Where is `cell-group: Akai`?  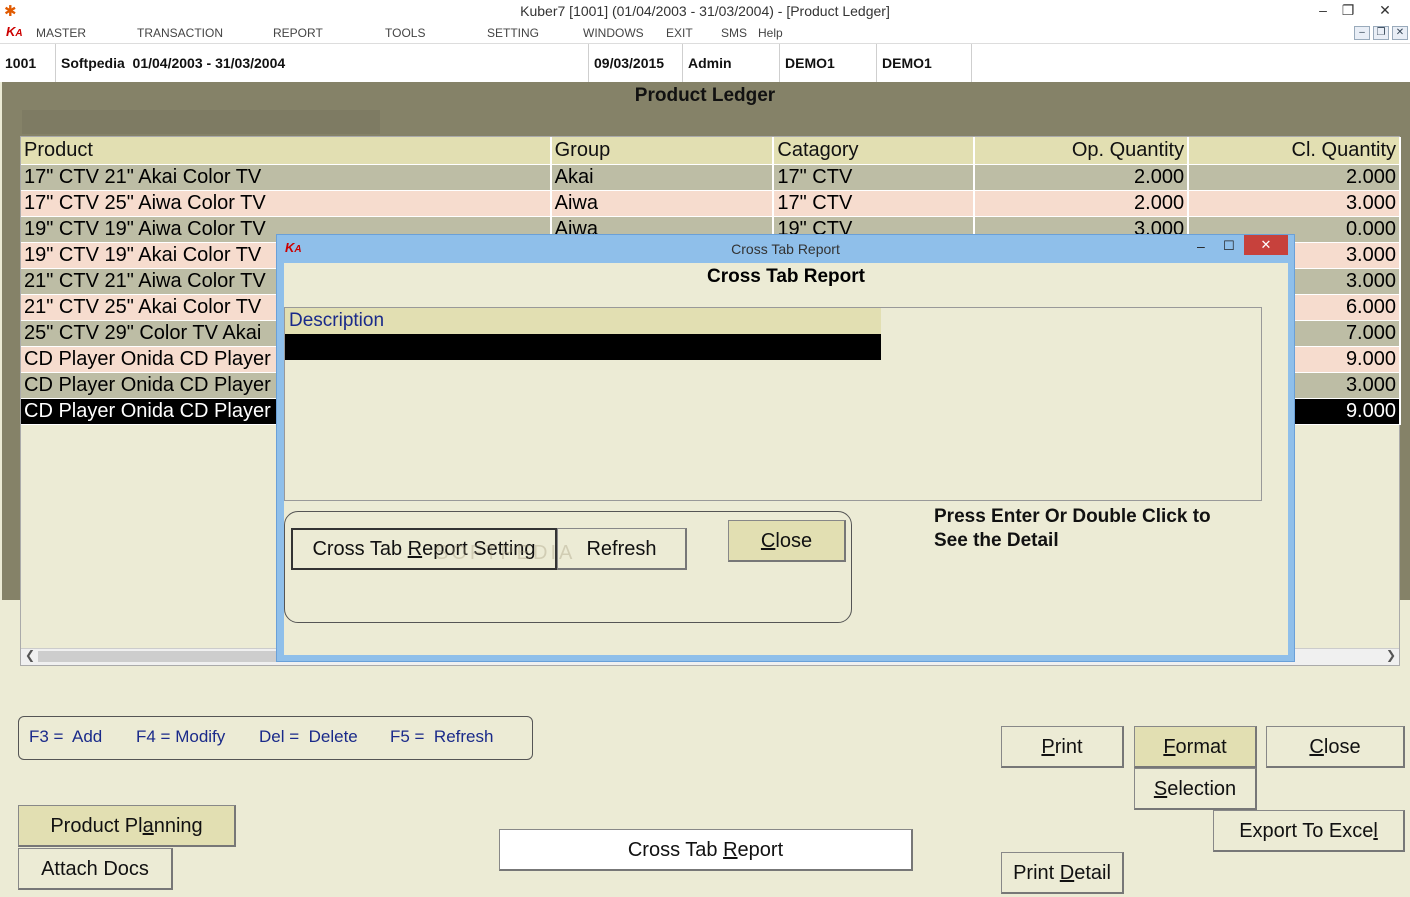 cell-group: Akai is located at coordinates (662, 177).